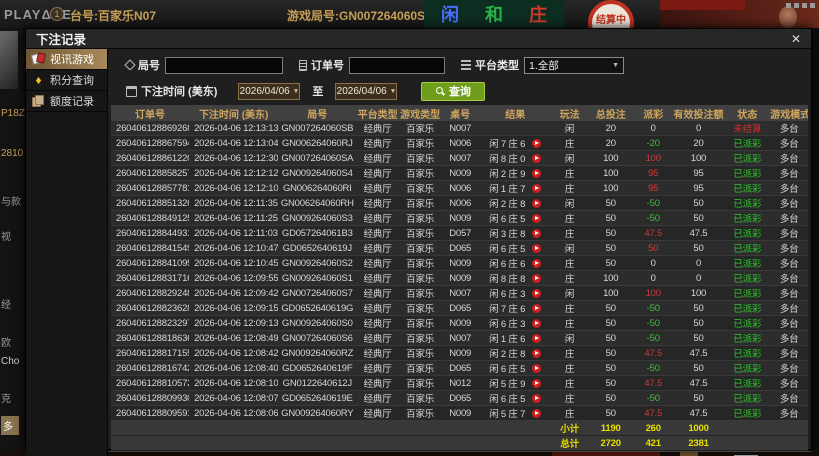 The width and height of the screenshot is (819, 456). I want to click on search-button: 查询, so click(453, 91).